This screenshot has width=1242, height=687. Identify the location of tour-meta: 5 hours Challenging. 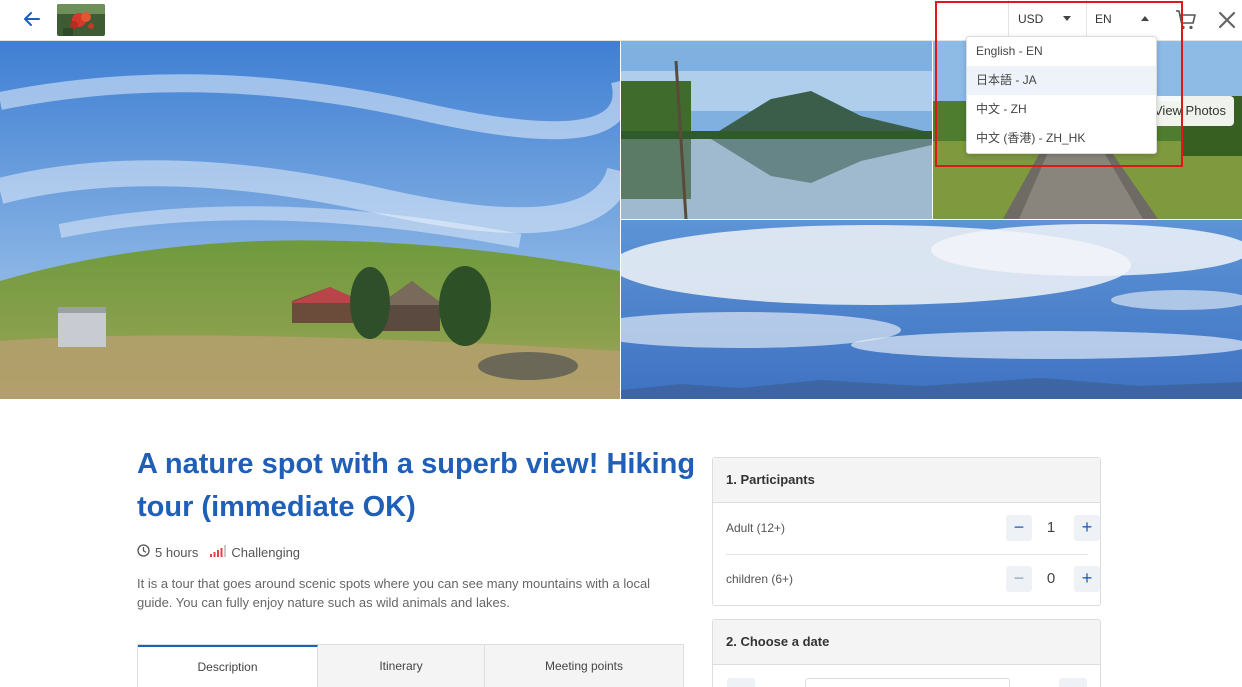
(218, 552).